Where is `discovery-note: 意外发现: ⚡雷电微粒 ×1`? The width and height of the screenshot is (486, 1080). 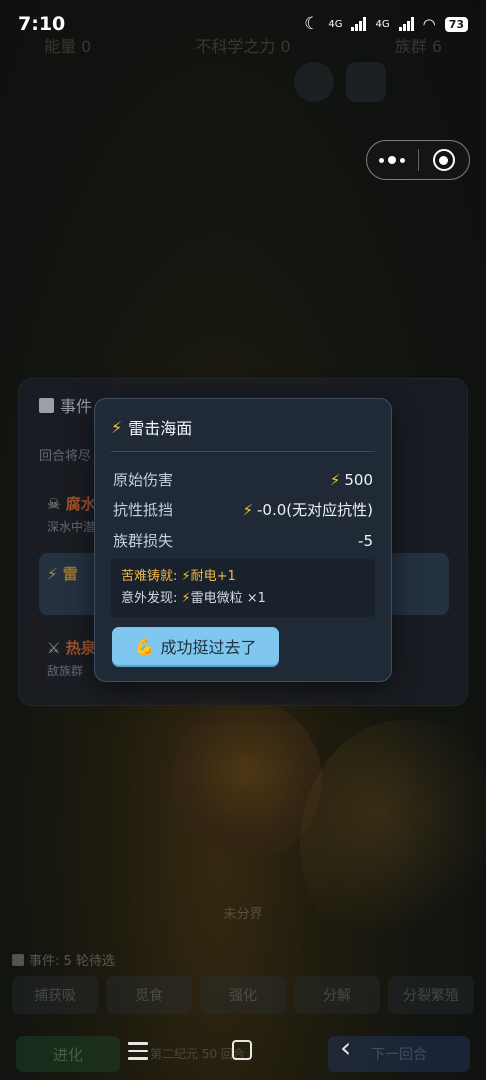
discovery-note: 意外发现: ⚡雷电微粒 ×1 is located at coordinates (243, 599).